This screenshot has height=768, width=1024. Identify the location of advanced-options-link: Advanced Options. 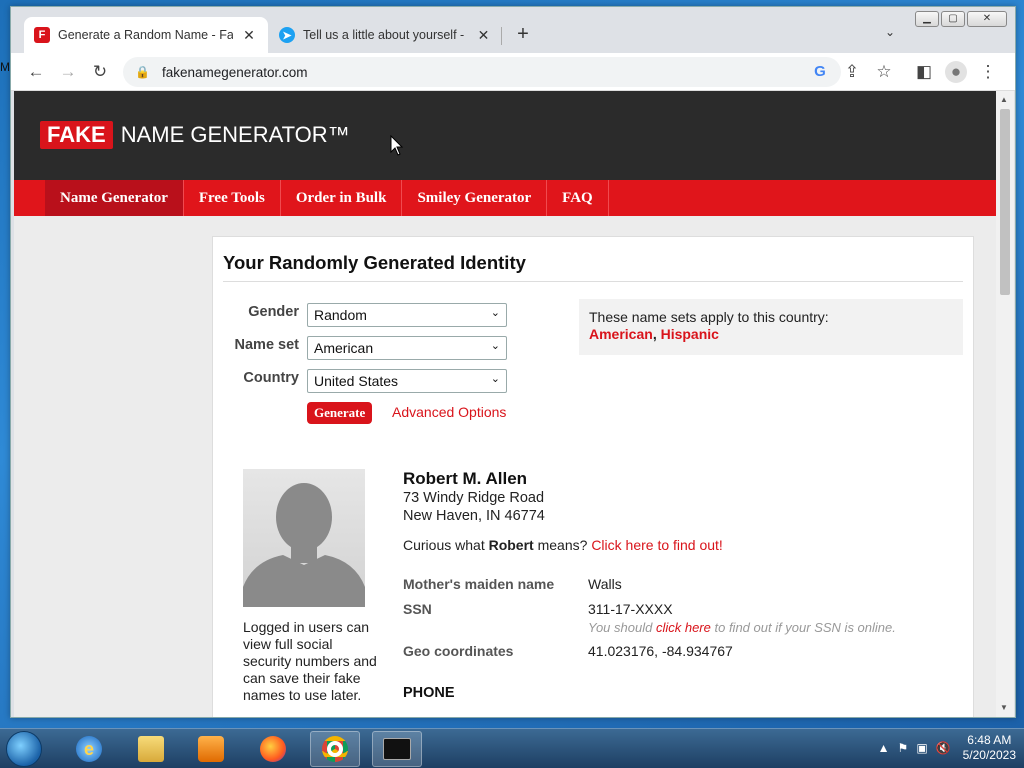
(449, 412).